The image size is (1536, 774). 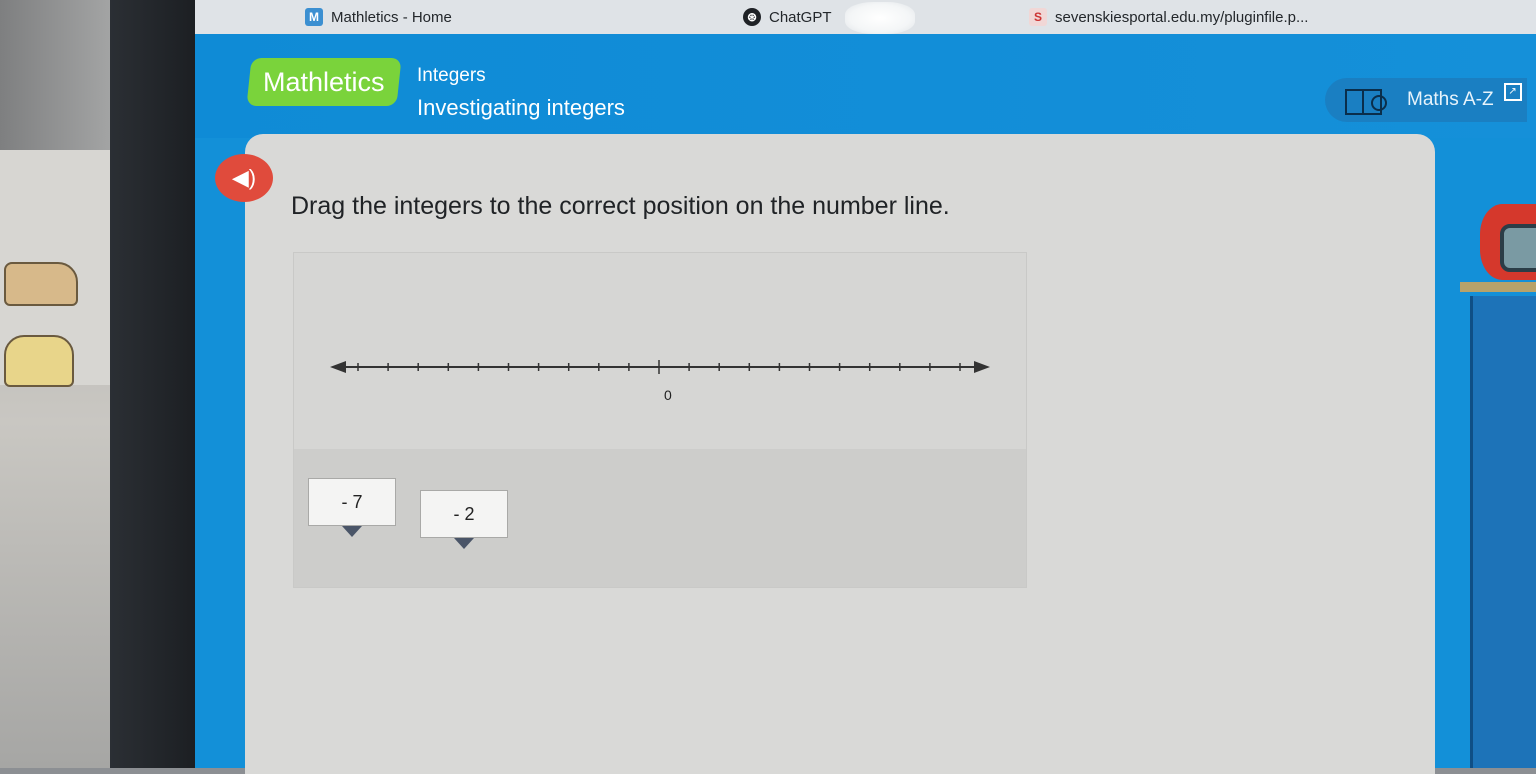 What do you see at coordinates (1498, 234) in the screenshot?
I see `robot-mascot` at bounding box center [1498, 234].